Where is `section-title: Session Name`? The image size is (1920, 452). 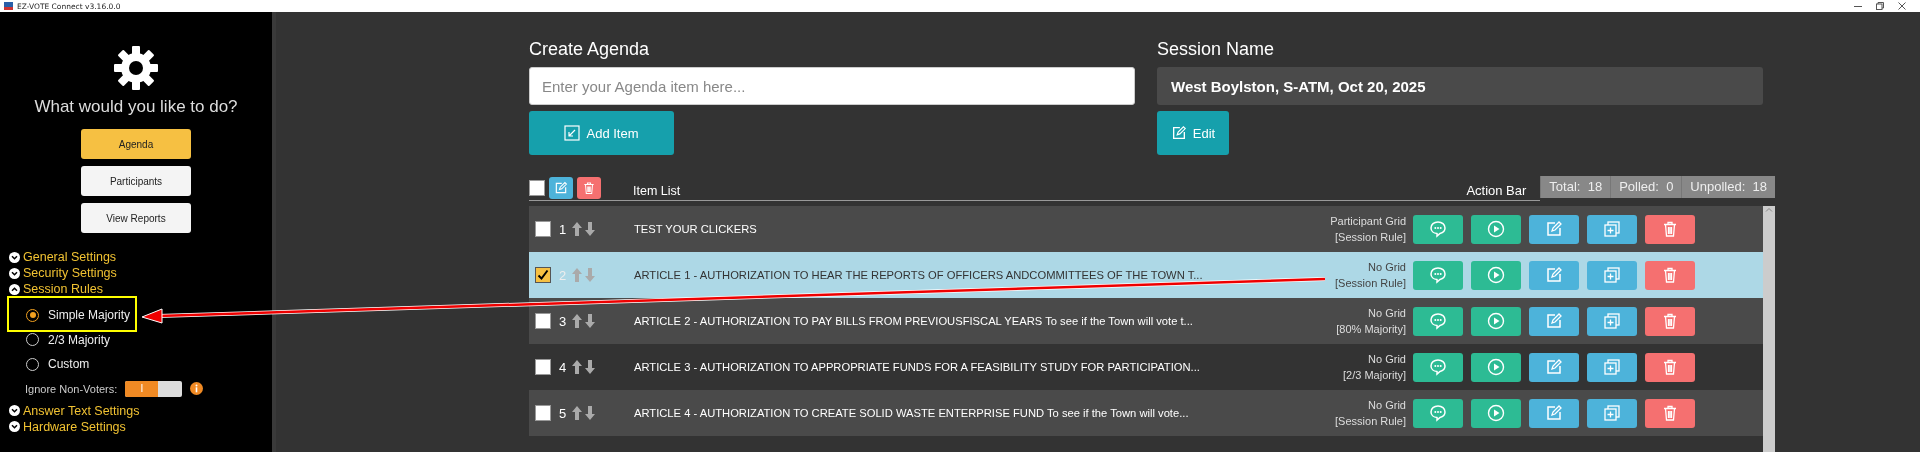
section-title: Session Name is located at coordinates (1216, 49).